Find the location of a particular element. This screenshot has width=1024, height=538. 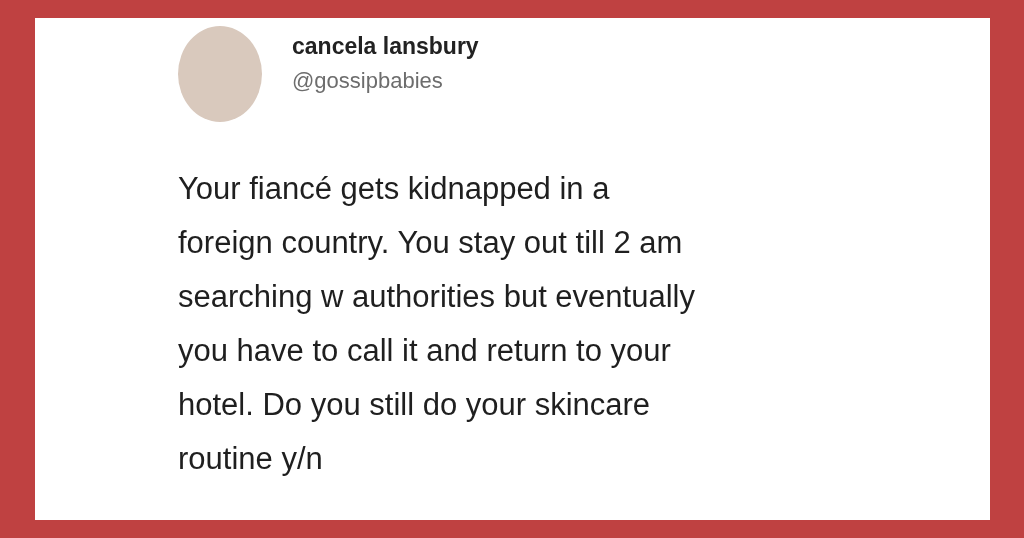

author-handle: @gossipbabies is located at coordinates (368, 80).